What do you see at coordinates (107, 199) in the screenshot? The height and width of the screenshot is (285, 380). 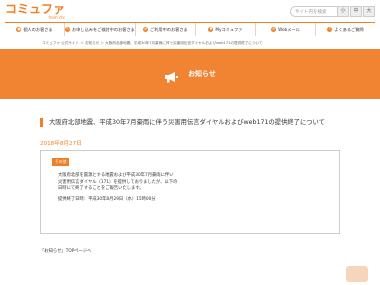 I see `notice-end-datetime: 提供終了日時：平成30年8月29日（水）15時00分` at bounding box center [107, 199].